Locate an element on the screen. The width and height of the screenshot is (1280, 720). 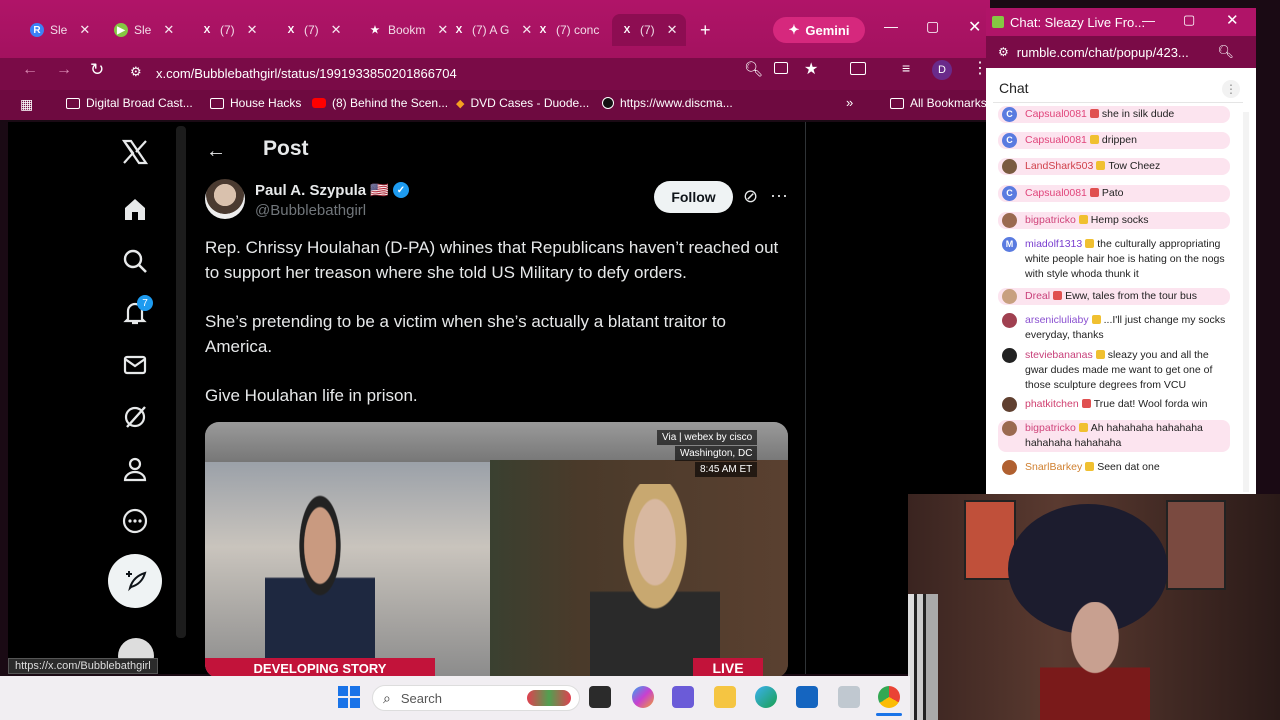
browser-tab: ▶ Sle ✕ is located at coordinates (144, 30).